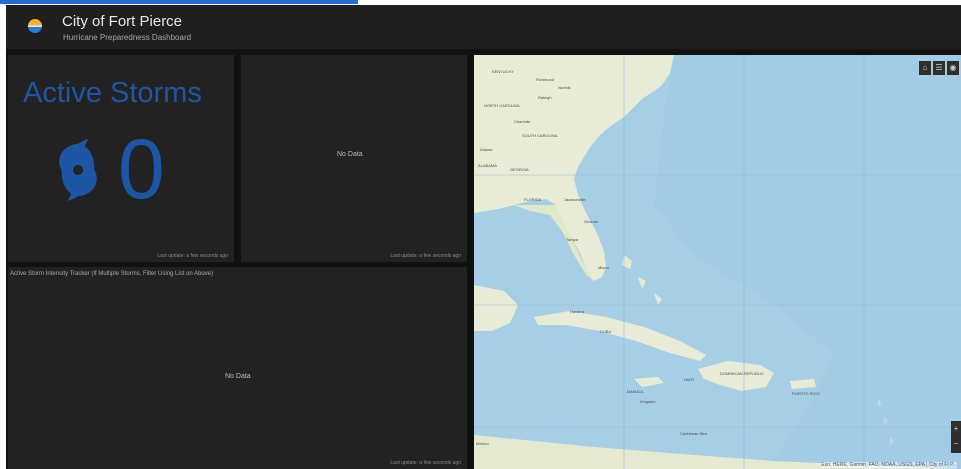  Describe the element at coordinates (693, 433) in the screenshot. I see `map-label: Caribbean Sea` at that location.